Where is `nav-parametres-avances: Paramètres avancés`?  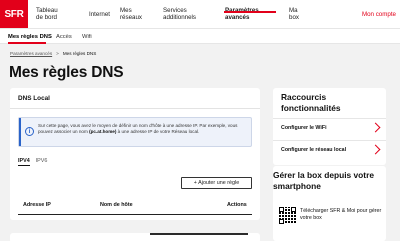 nav-parametres-avances: Paramètres avancés is located at coordinates (242, 14).